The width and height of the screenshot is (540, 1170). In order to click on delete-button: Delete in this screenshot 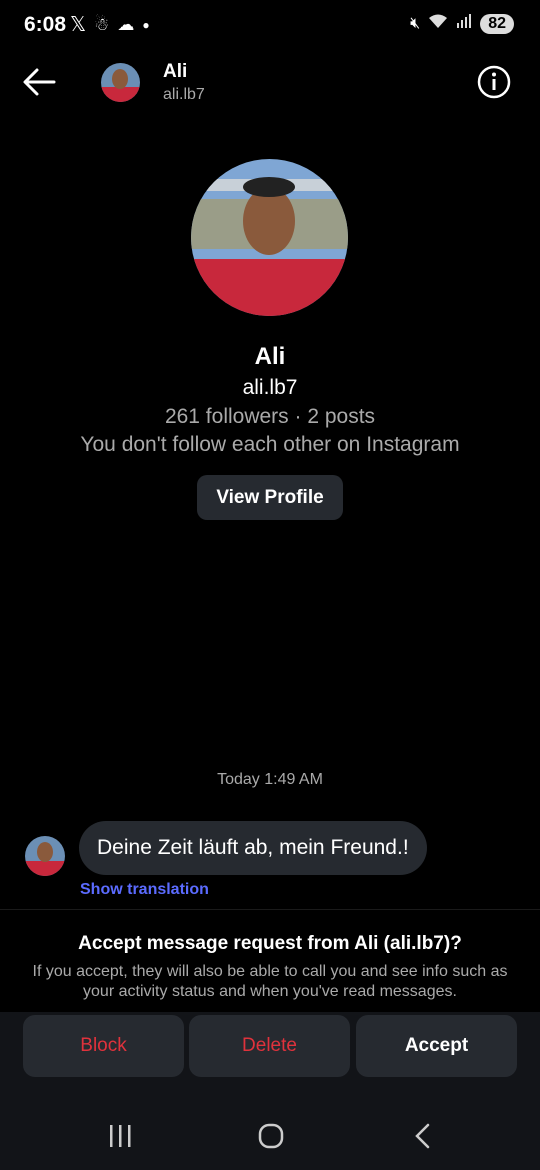, I will do `click(269, 1046)`.